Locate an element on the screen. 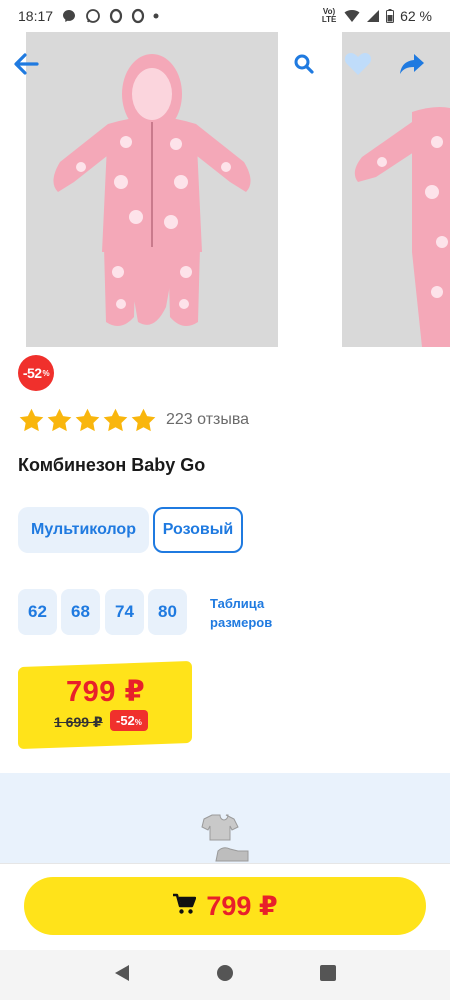 Image resolution: width=450 pixels, height=1000 pixels. clothes-hand-icon is located at coordinates (225, 840).